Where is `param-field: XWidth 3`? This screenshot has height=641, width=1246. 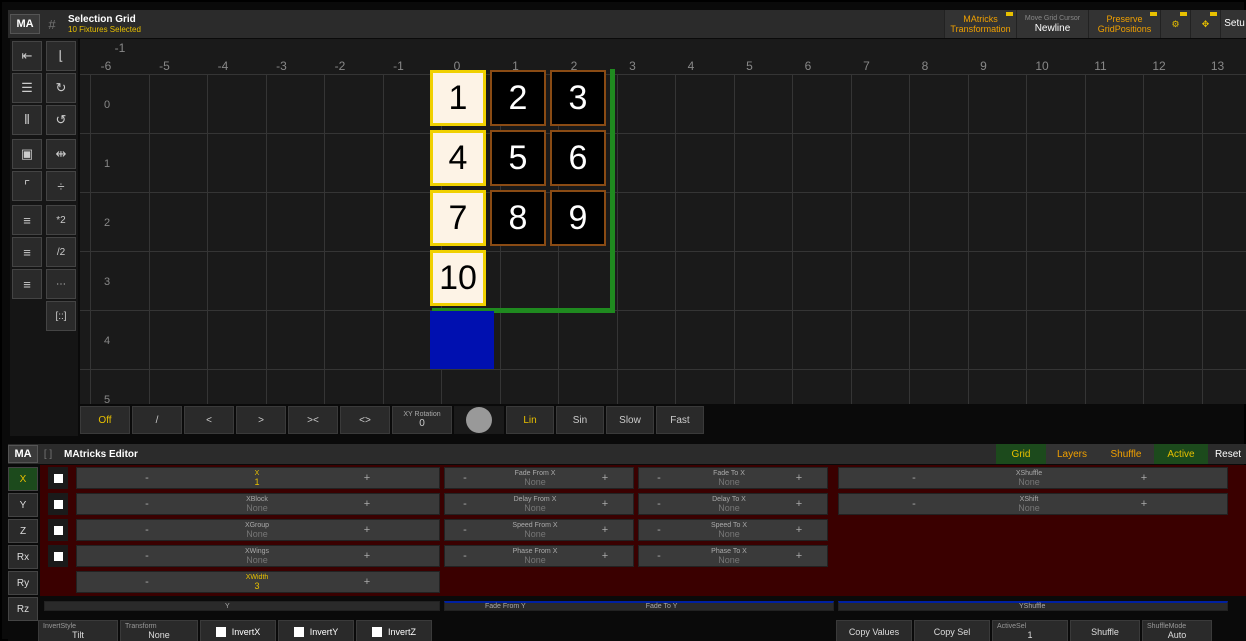
param-field: XWidth 3 is located at coordinates (257, 582).